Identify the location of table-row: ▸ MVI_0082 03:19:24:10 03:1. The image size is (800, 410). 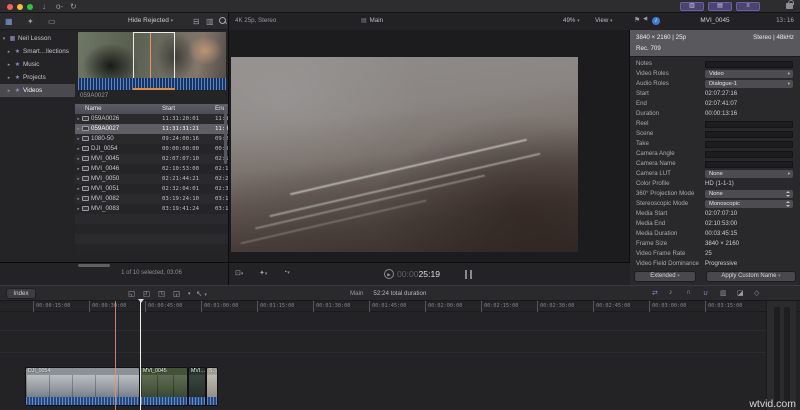
(151, 199).